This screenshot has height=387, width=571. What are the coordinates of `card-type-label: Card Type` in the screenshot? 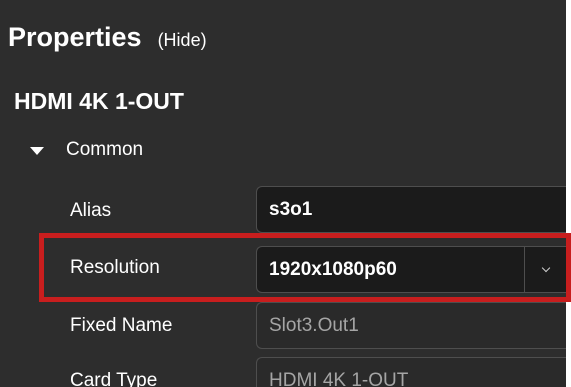 It's located at (114, 378).